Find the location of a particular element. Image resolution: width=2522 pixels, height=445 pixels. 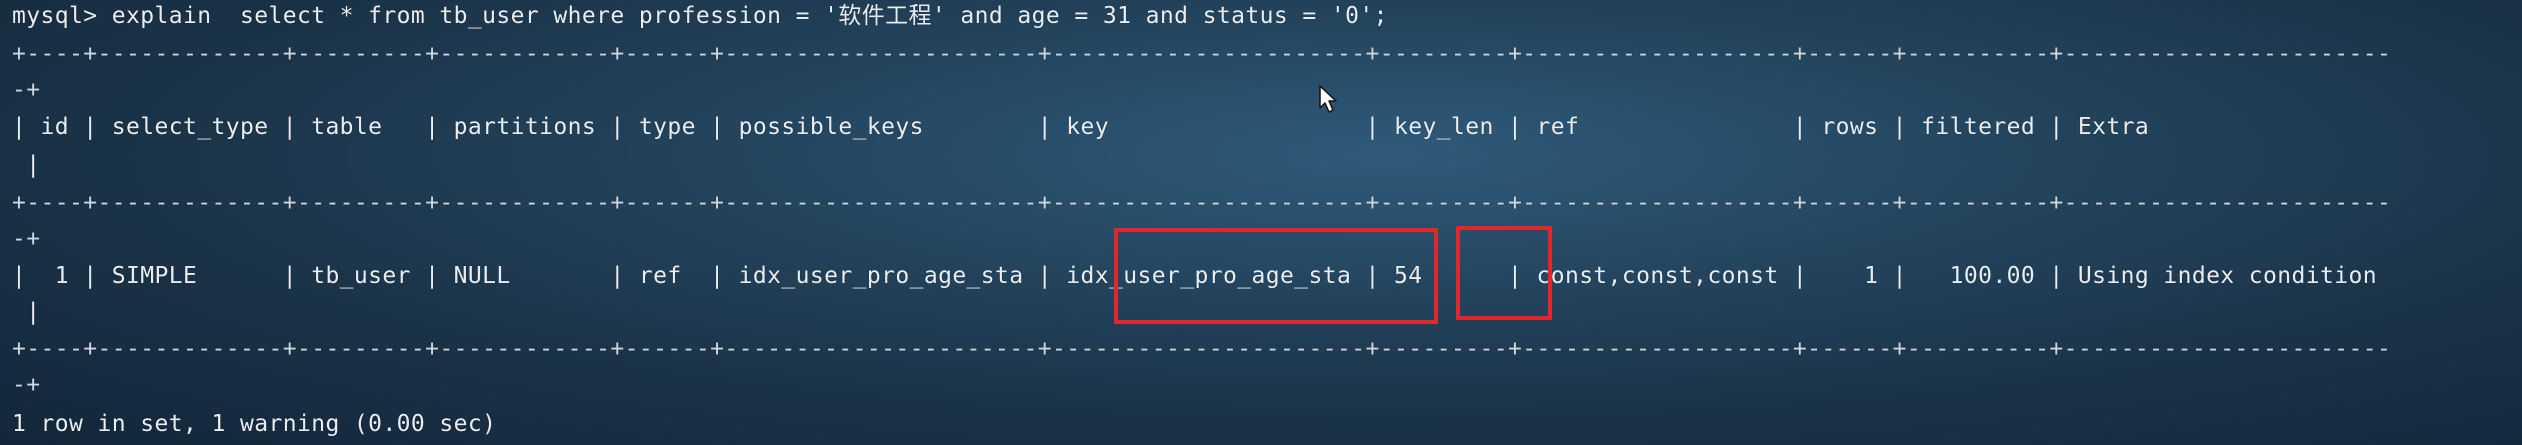

key-highlight-box is located at coordinates (1276, 276).